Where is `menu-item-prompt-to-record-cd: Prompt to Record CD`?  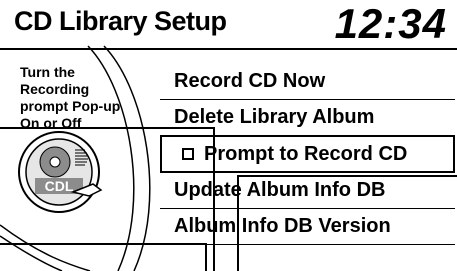
menu-item-prompt-to-record-cd: Prompt to Record CD is located at coordinates (307, 154).